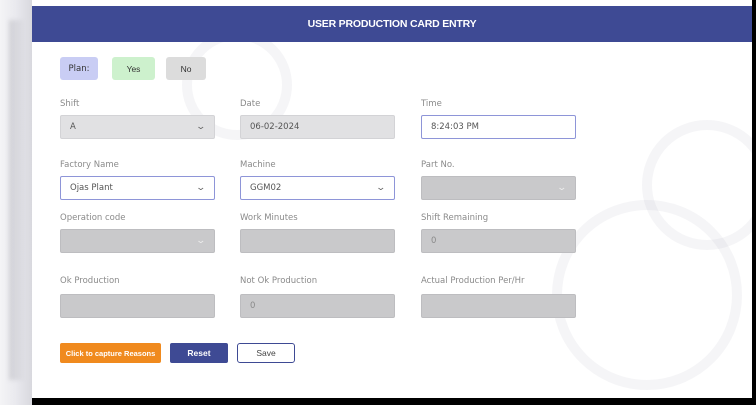 The width and height of the screenshot is (756, 405). Describe the element at coordinates (317, 306) in the screenshot. I see `not-ok-production-field: 0` at that location.